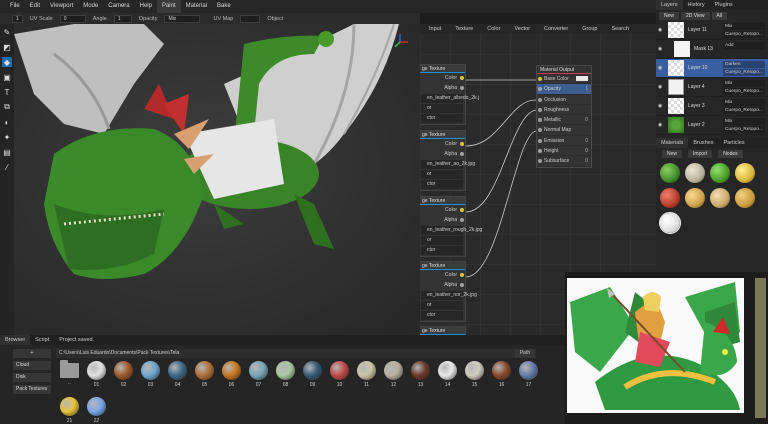 The image size is (768, 424). Describe the element at coordinates (7, 32) in the screenshot. I see `brush-icon: ✎` at that location.